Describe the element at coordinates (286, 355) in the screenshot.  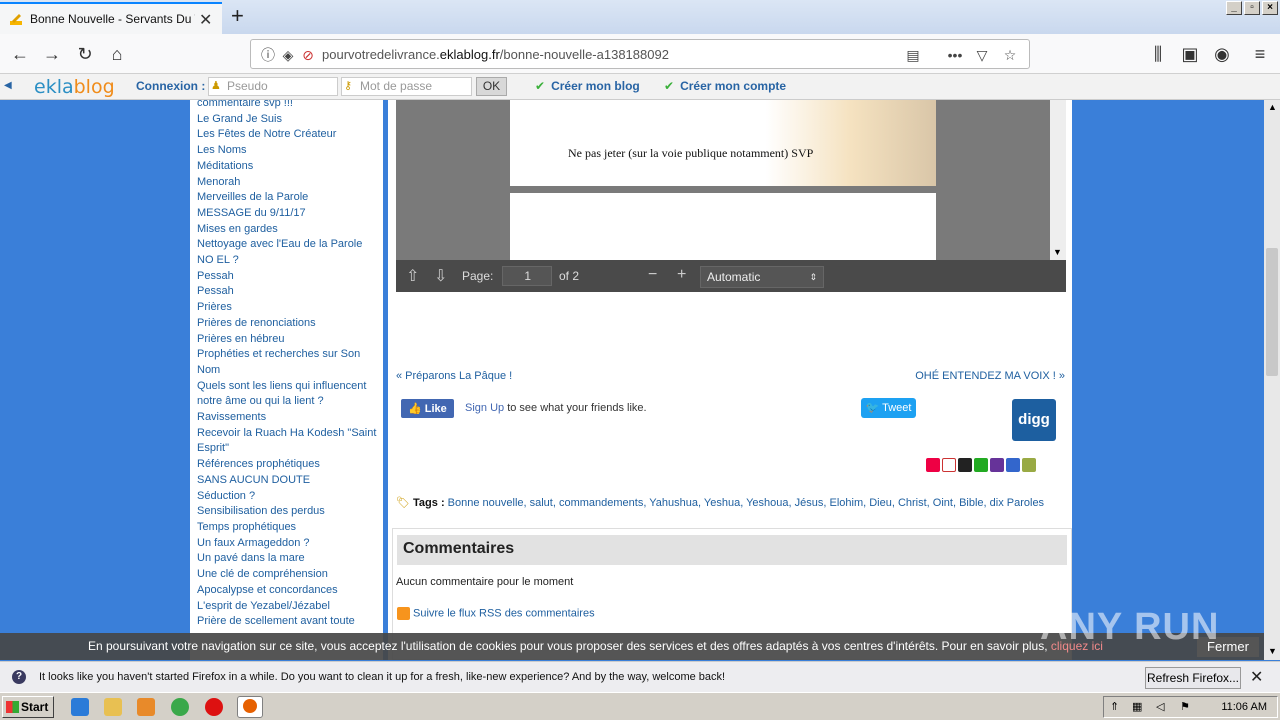
I see `sidebar-category-link: Prophéties et recherches sur Son` at that location.